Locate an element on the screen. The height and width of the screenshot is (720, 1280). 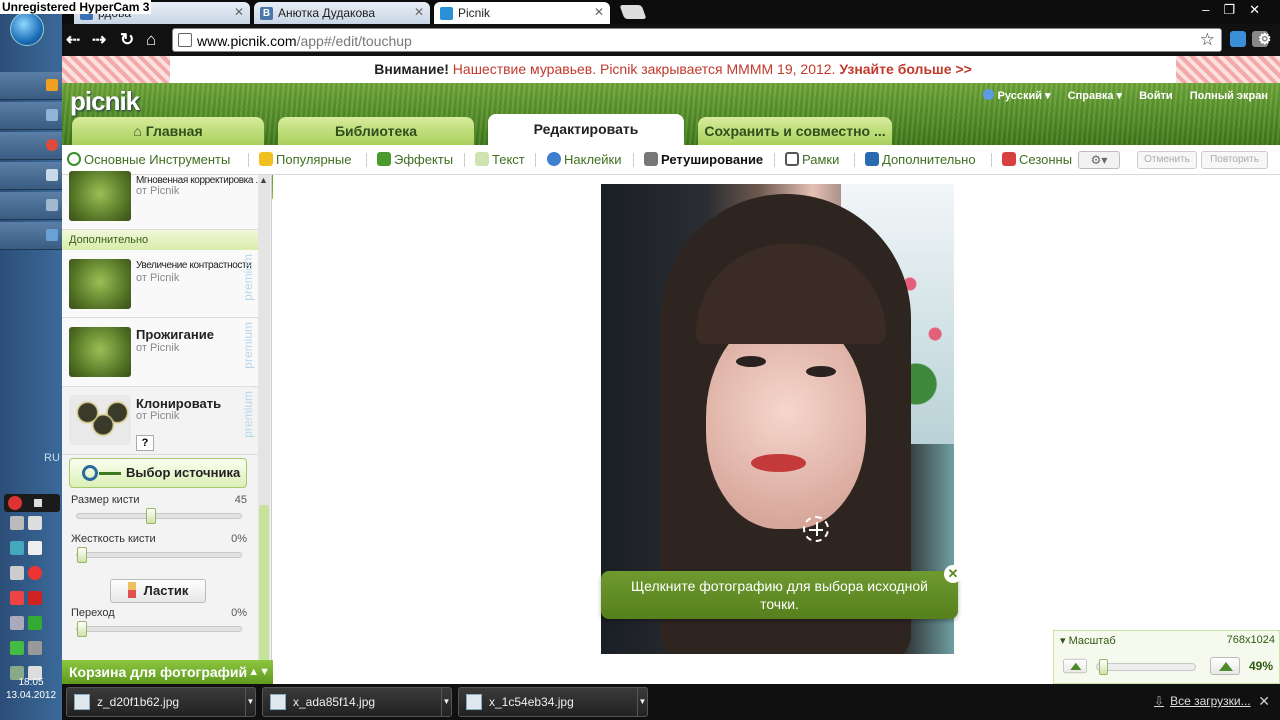
help-button: ? is located at coordinates (145, 443).